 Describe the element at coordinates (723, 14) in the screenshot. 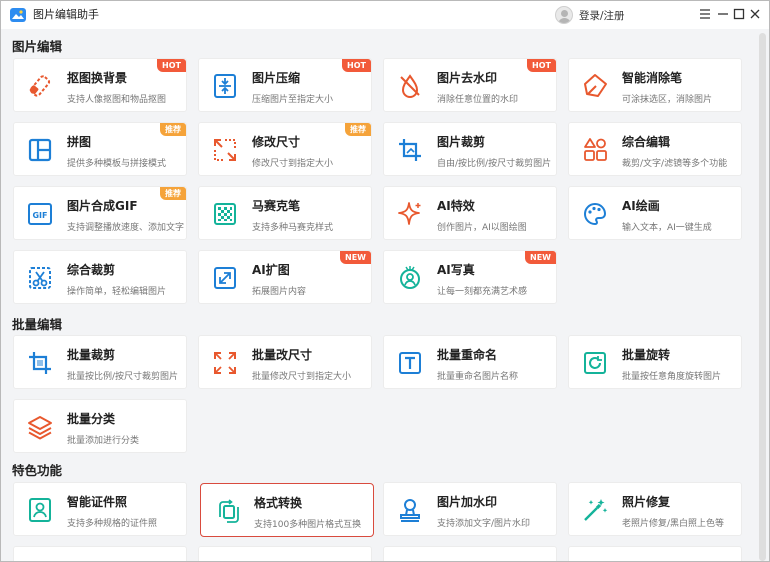

I see `minimize-icon` at that location.